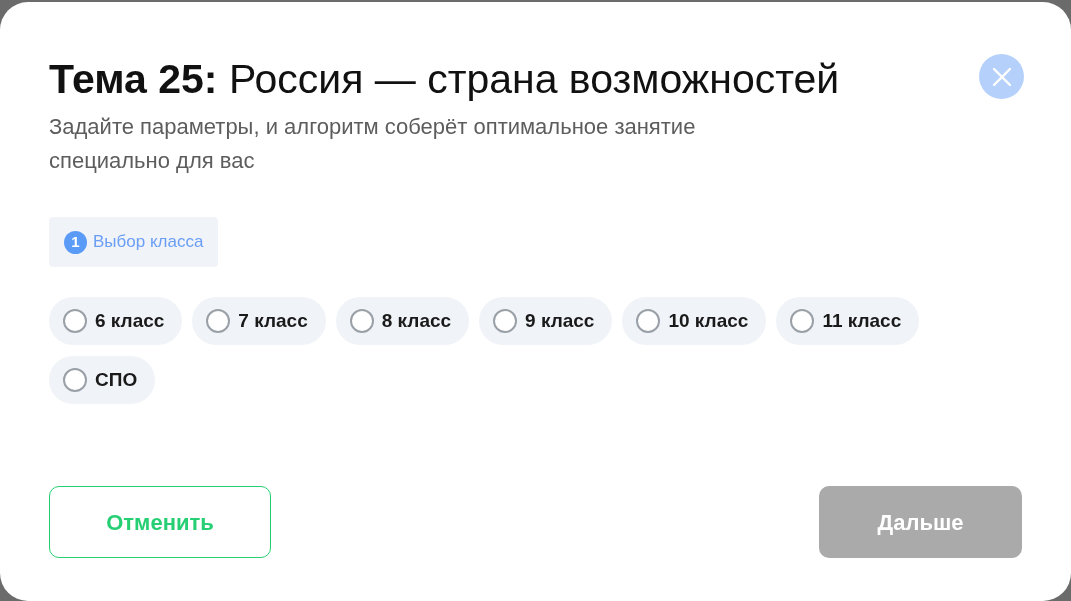 This screenshot has width=1071, height=601. What do you see at coordinates (402, 321) in the screenshot?
I see `grade-option: 8 класс` at bounding box center [402, 321].